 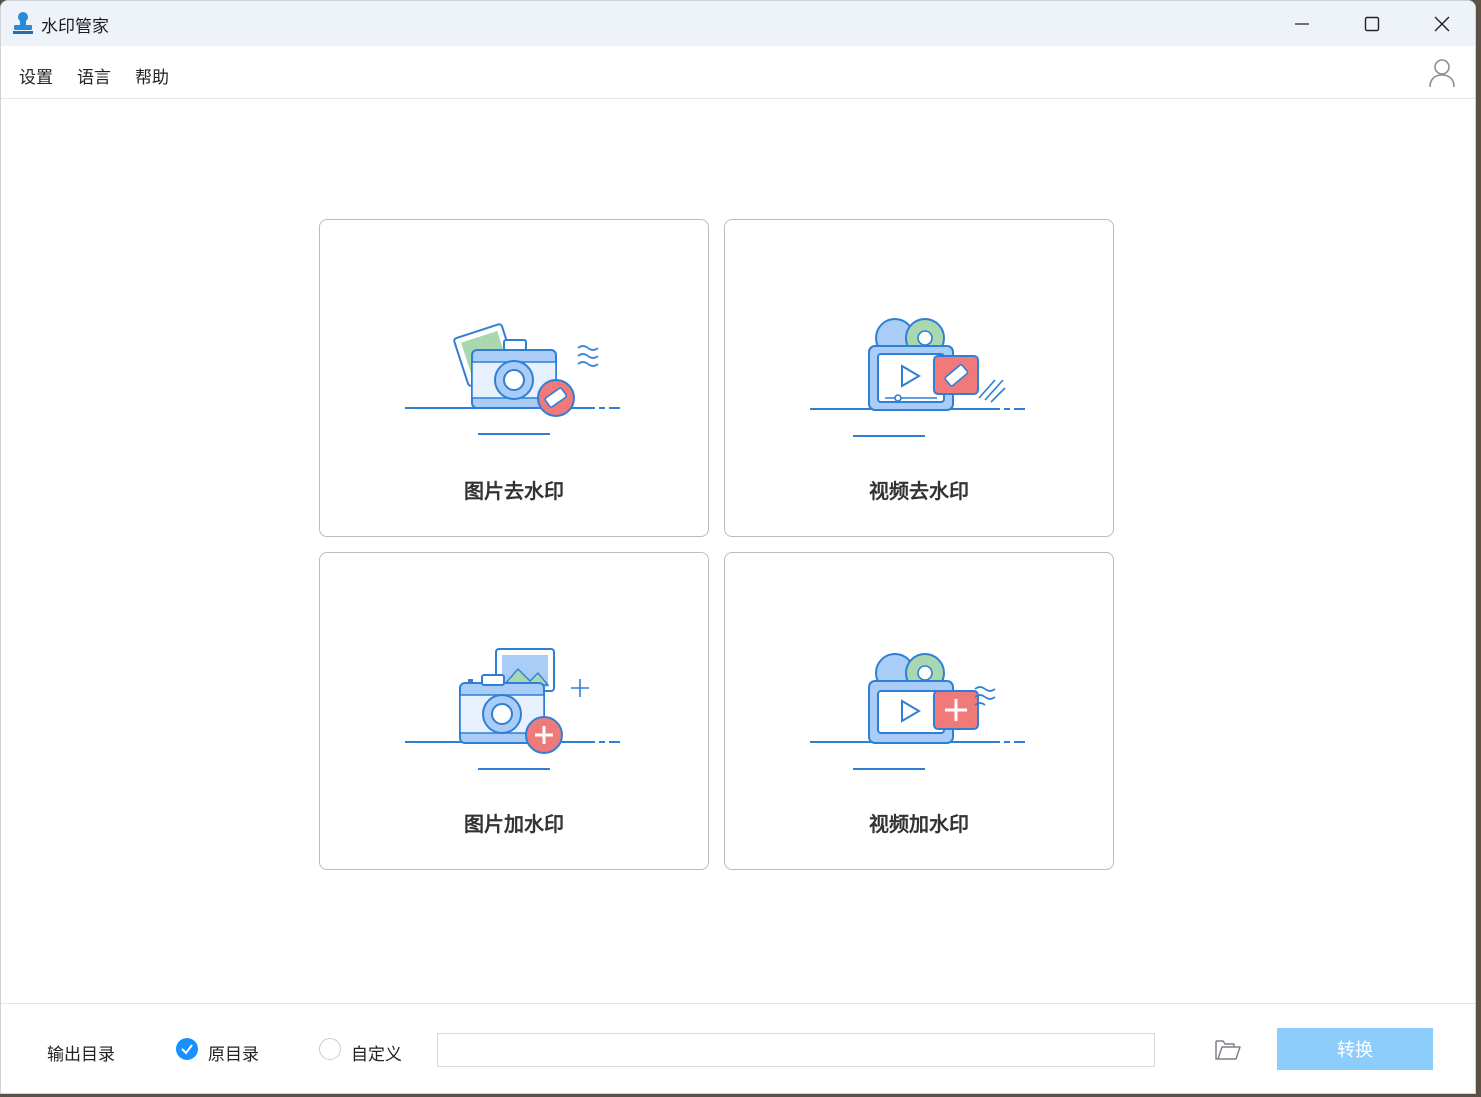 I want to click on maximize-button, so click(x=1372, y=23).